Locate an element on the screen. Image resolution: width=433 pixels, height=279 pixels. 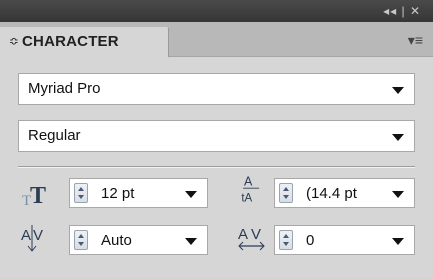
tab-character: ≎ CHARACTER is located at coordinates (84, 42).